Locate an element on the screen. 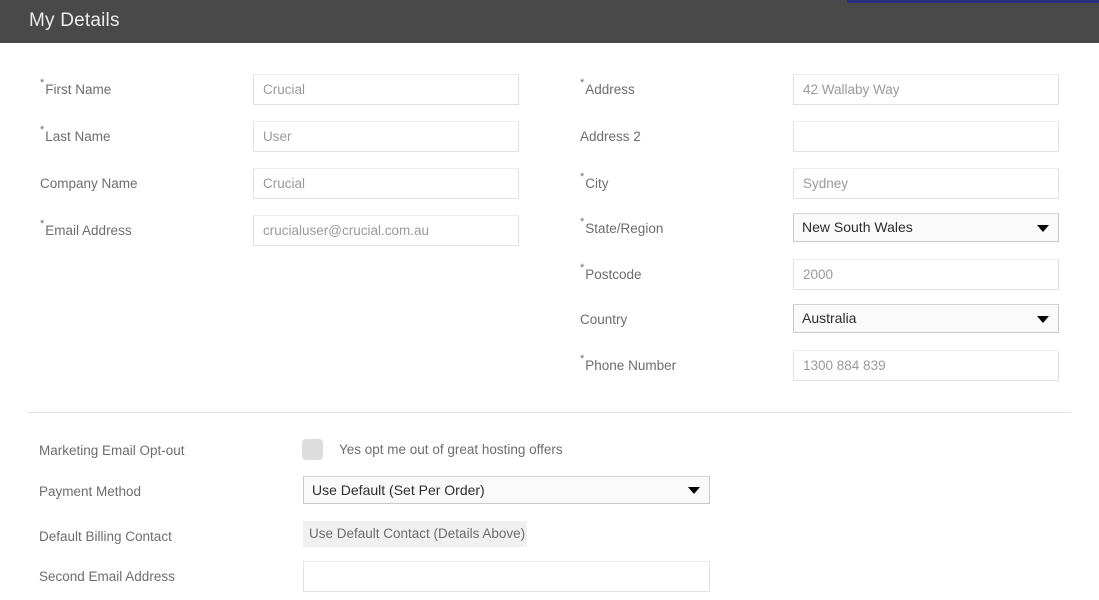  label-phone-number: *Phone Number is located at coordinates (628, 363).